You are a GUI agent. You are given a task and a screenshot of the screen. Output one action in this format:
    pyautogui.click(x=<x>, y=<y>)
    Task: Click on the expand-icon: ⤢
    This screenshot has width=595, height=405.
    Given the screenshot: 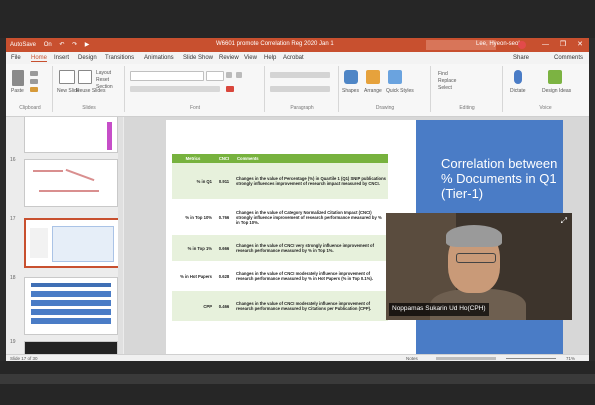 What is the action you would take?
    pyautogui.click(x=564, y=221)
    